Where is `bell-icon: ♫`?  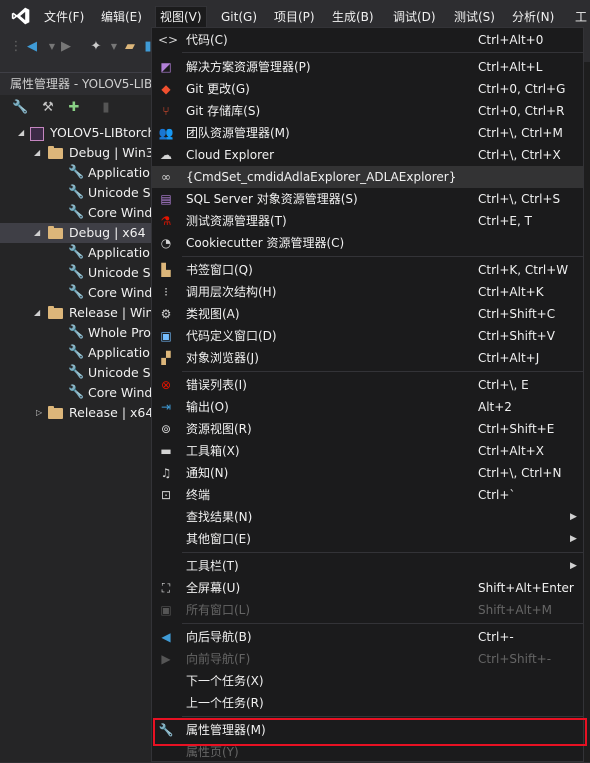
bell-icon: ♫ is located at coordinates (166, 473).